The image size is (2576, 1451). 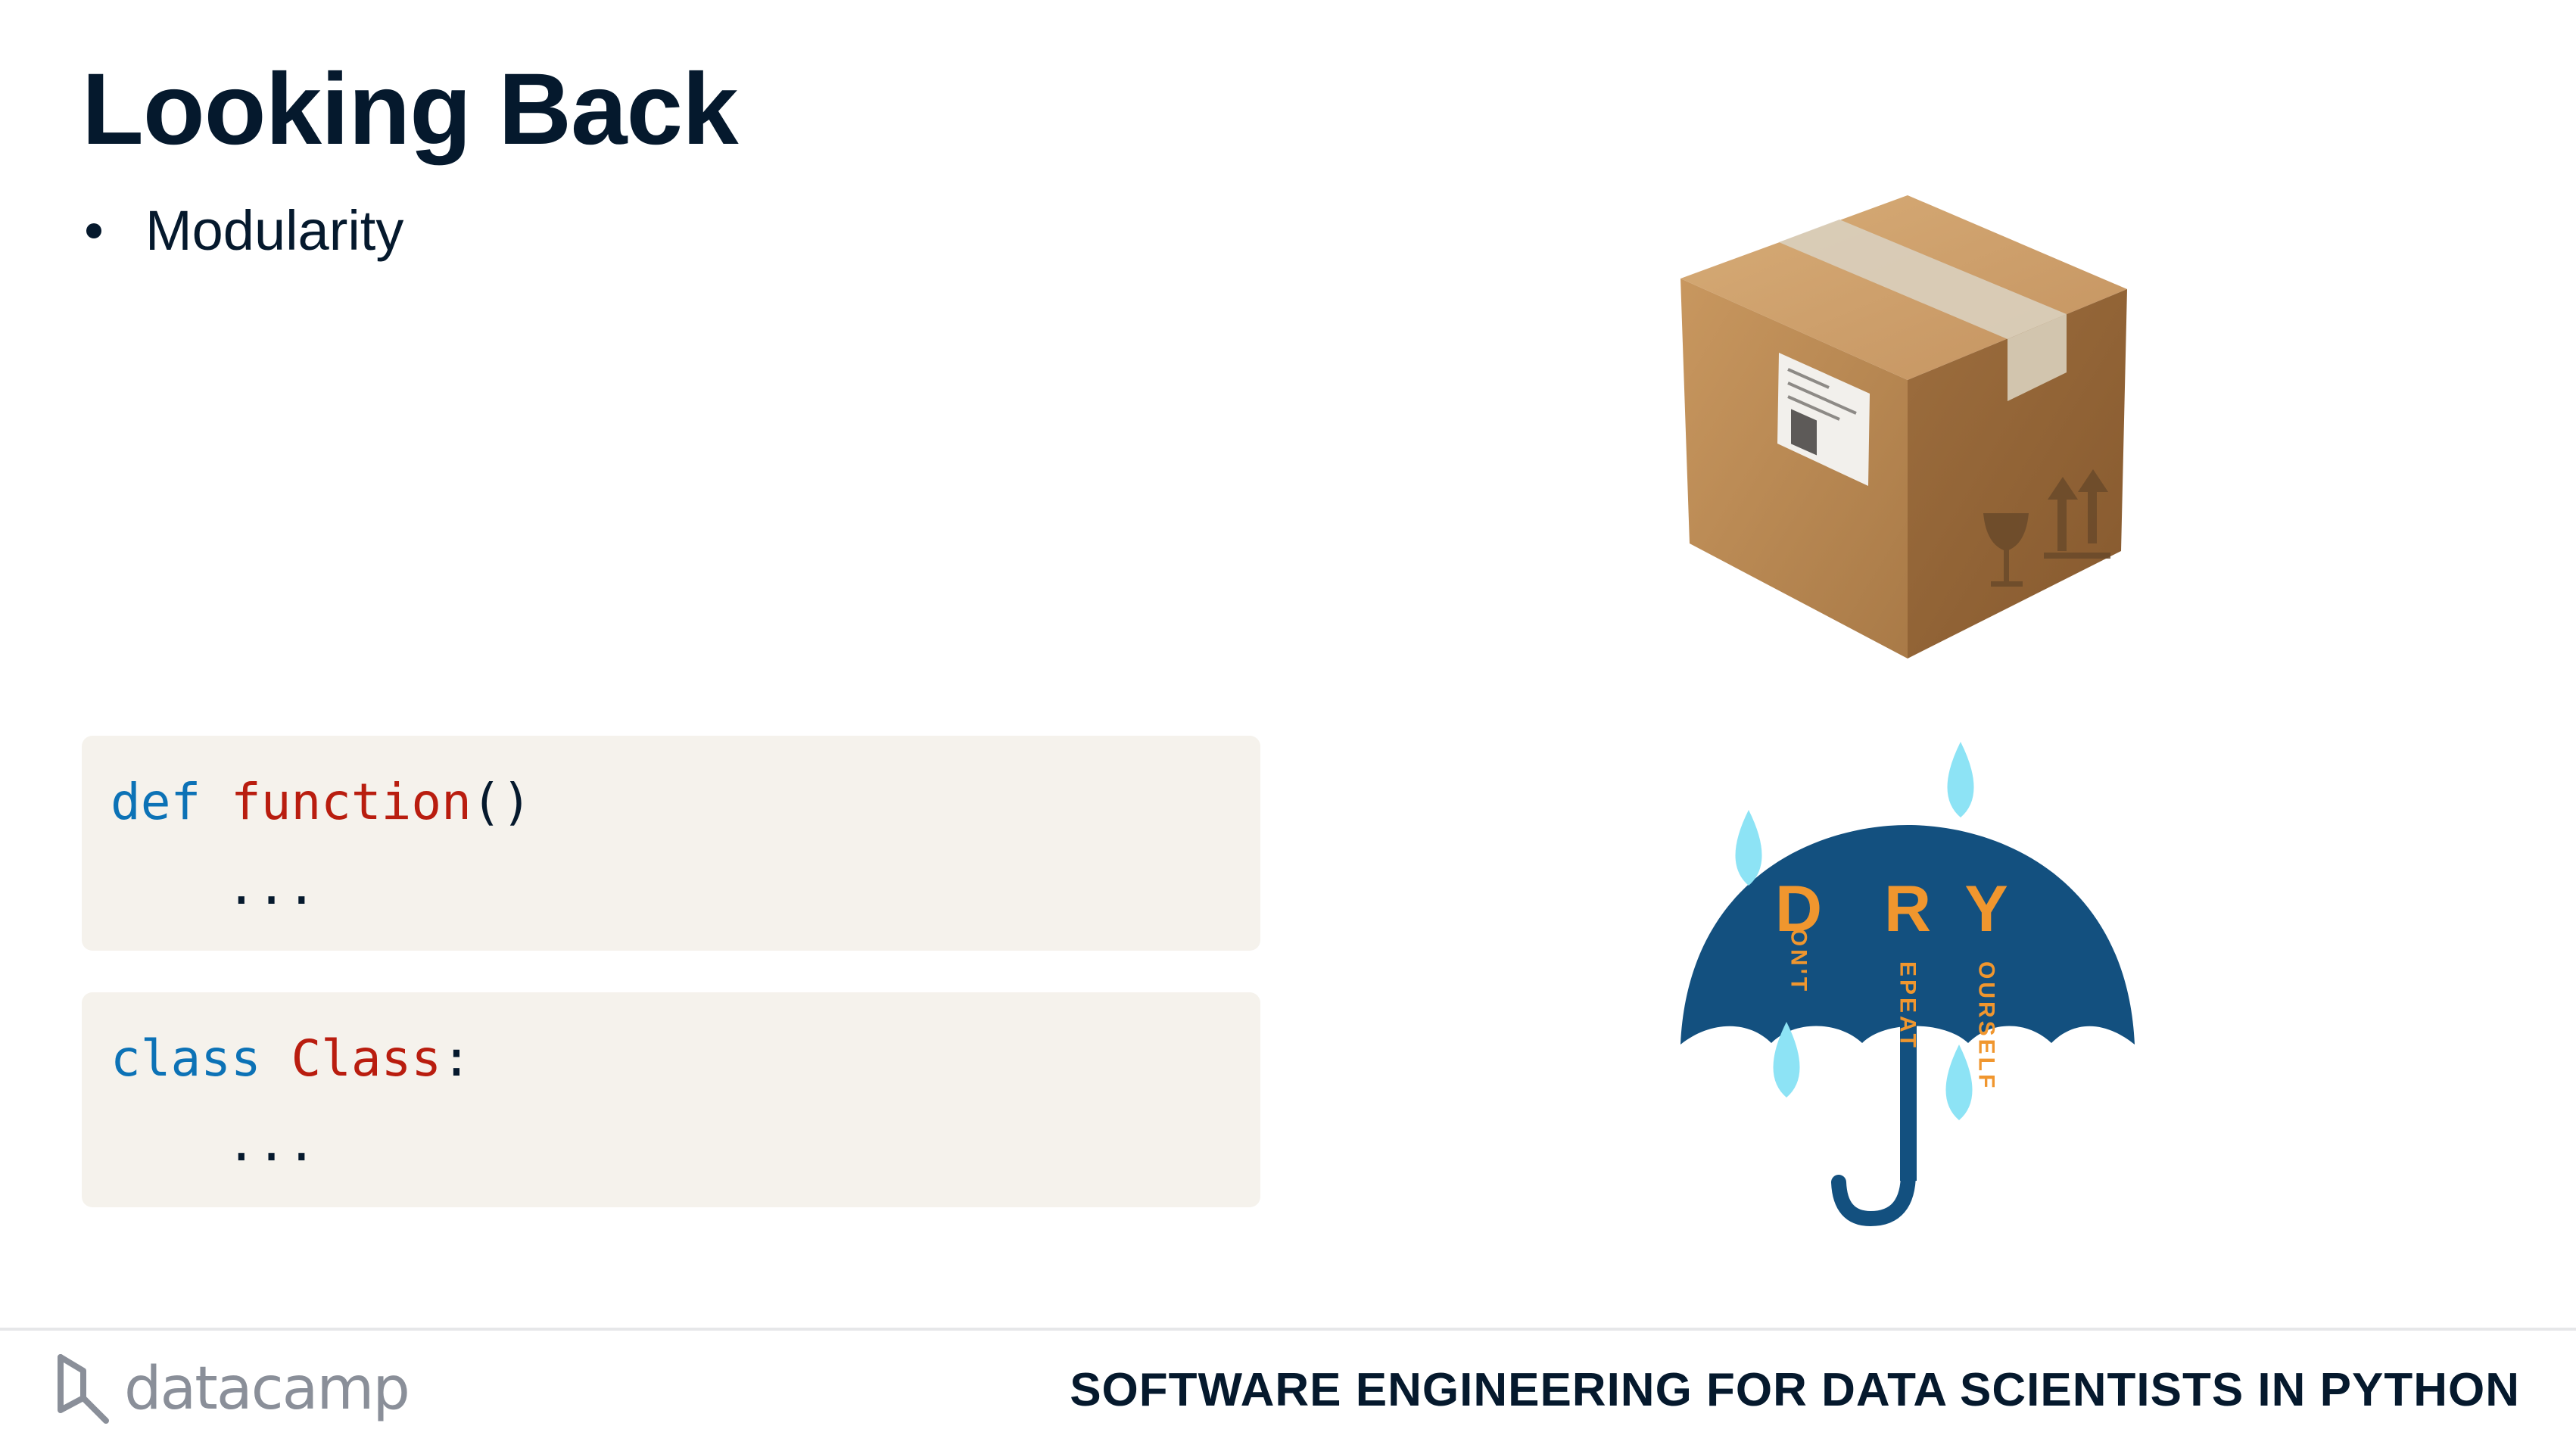 I want to click on dry-letter-r: R, so click(x=1907, y=909).